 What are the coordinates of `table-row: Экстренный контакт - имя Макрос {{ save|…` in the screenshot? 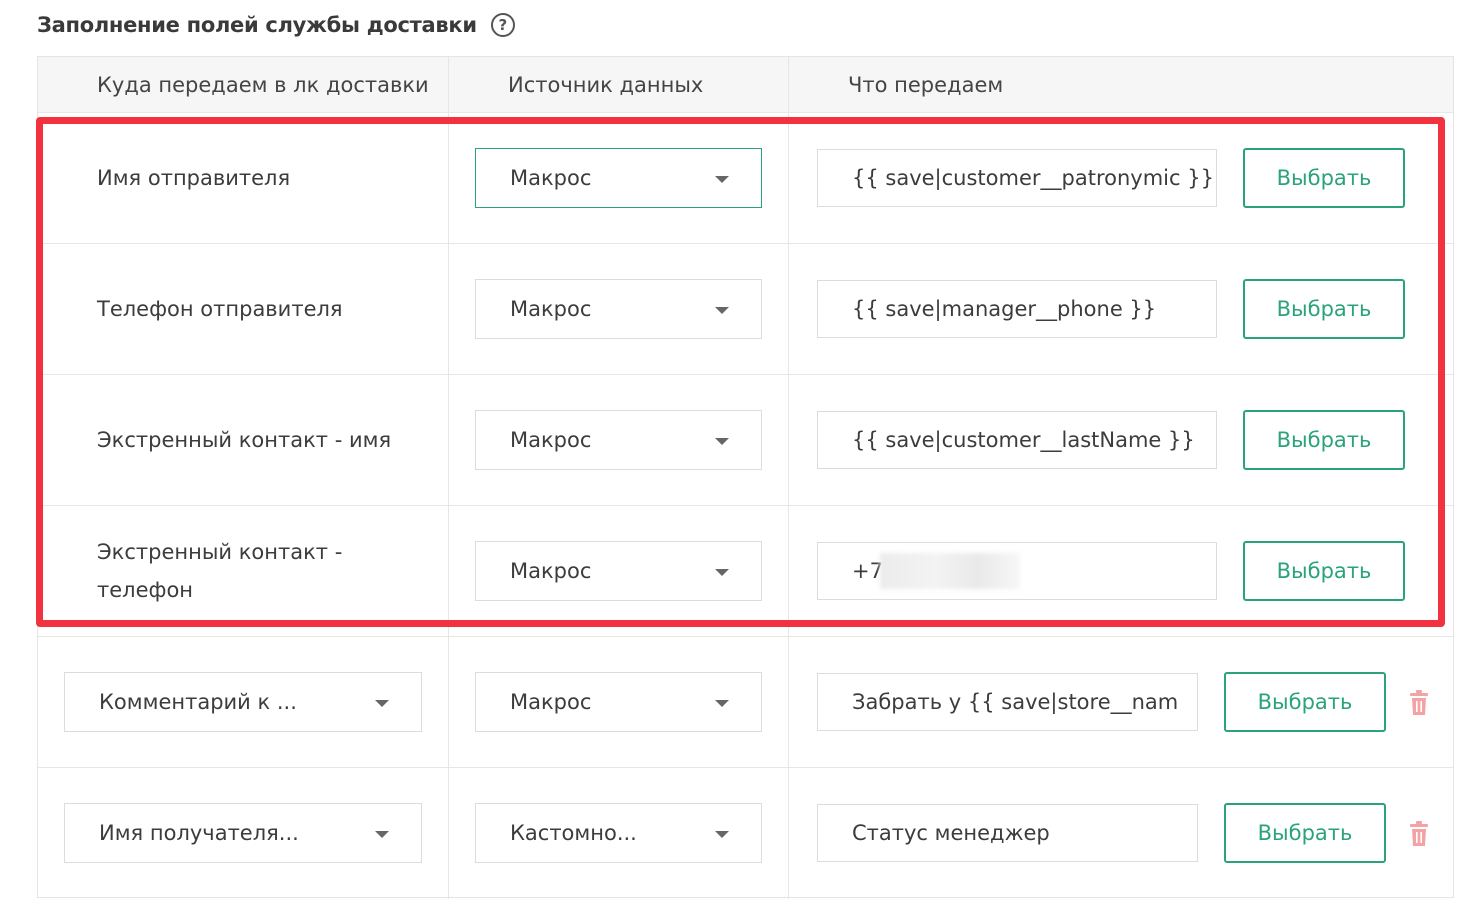 It's located at (745, 440).